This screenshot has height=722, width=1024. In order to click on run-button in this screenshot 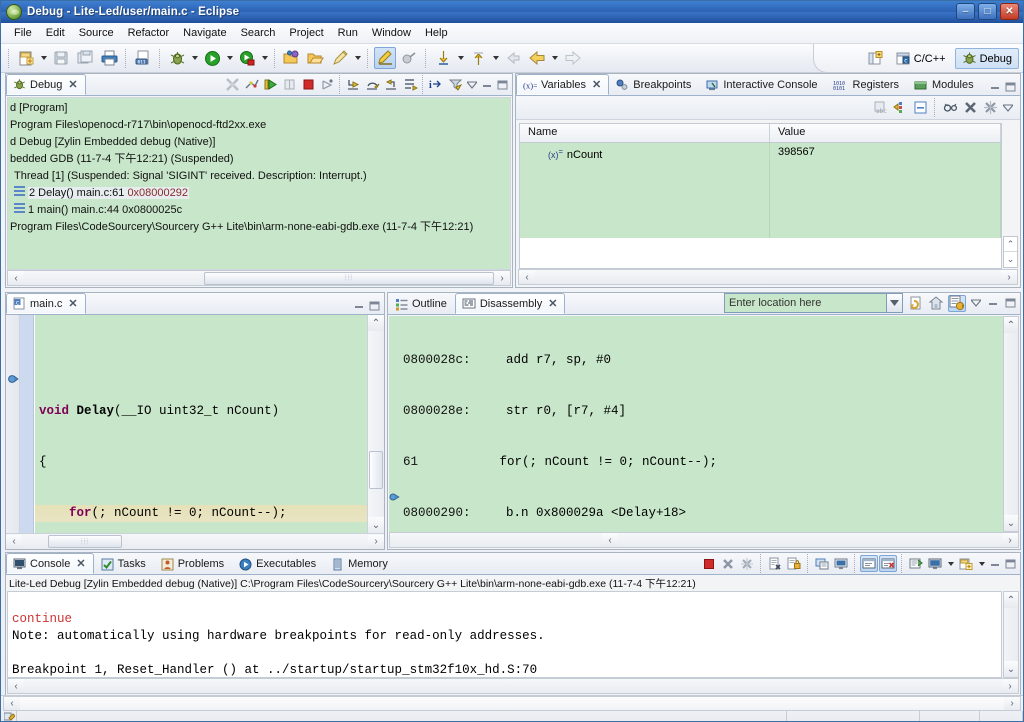, I will do `click(212, 58)`.